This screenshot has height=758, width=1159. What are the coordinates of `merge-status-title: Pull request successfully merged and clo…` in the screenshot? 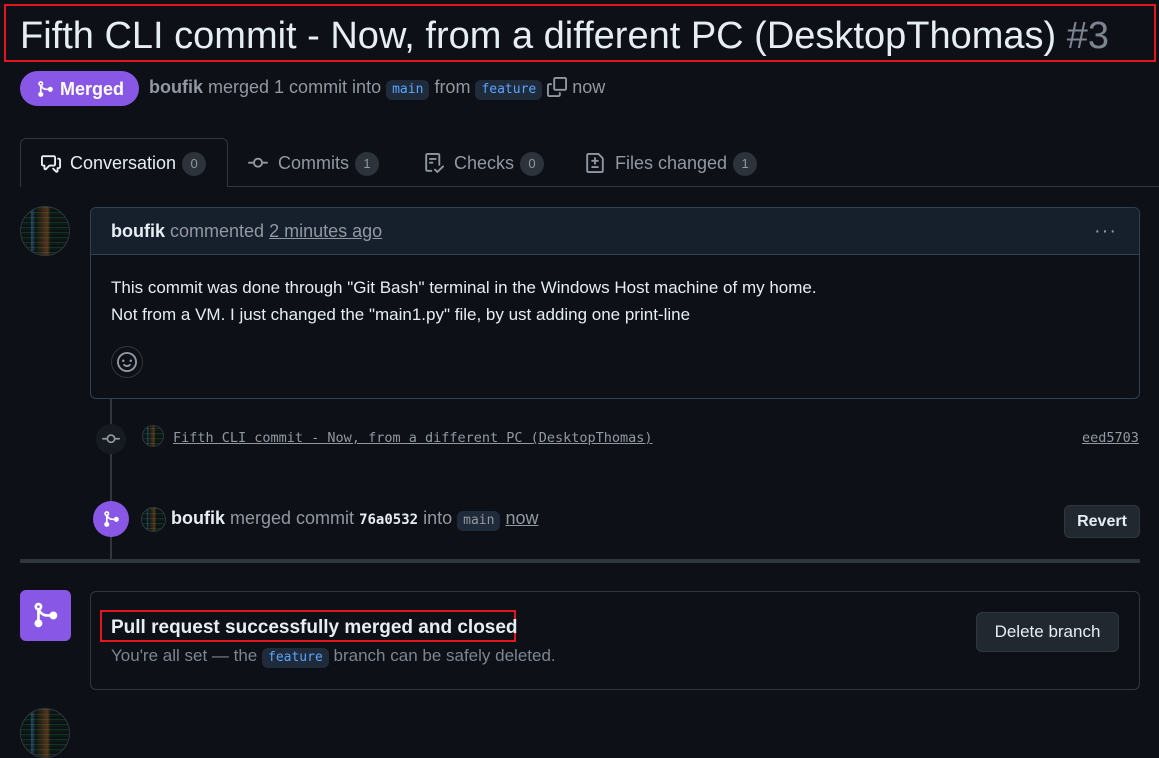 It's located at (314, 627).